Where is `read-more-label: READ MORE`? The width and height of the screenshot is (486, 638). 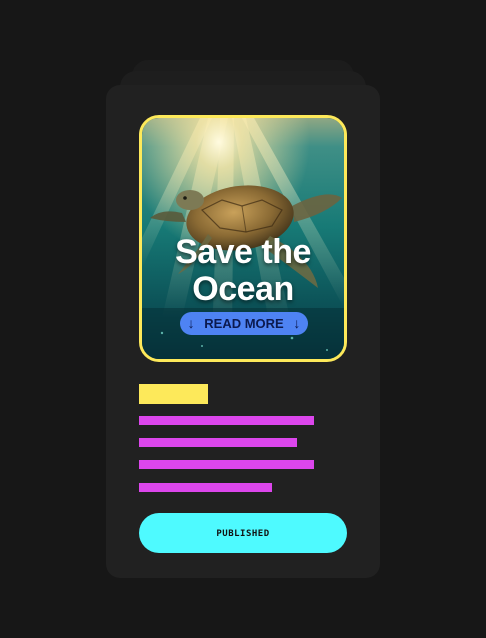 read-more-label: READ MORE is located at coordinates (244, 323).